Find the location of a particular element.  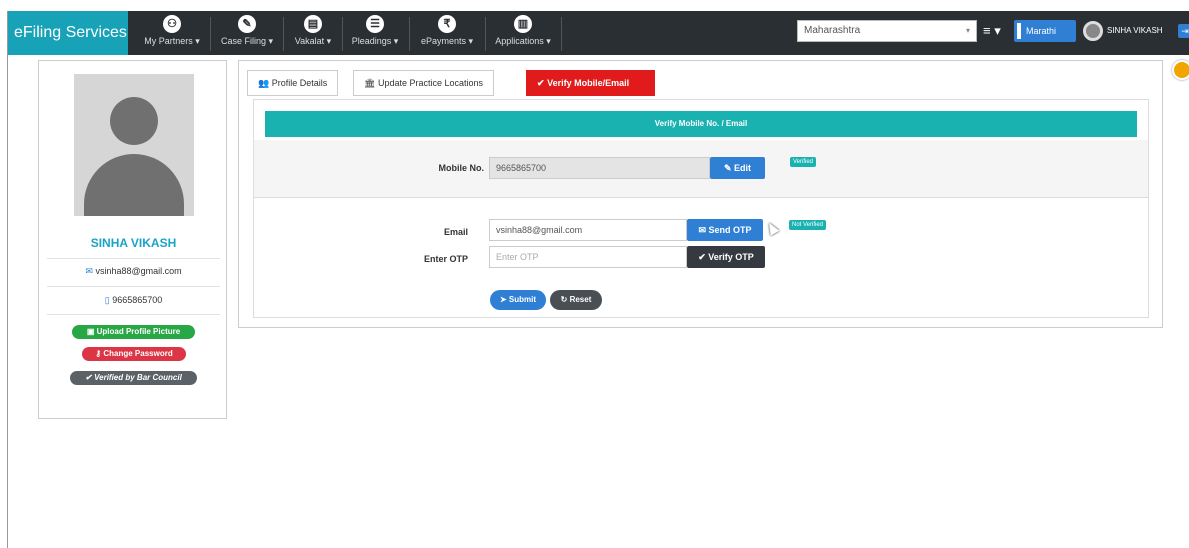

nav-label: ePayments is located at coordinates (443, 41).